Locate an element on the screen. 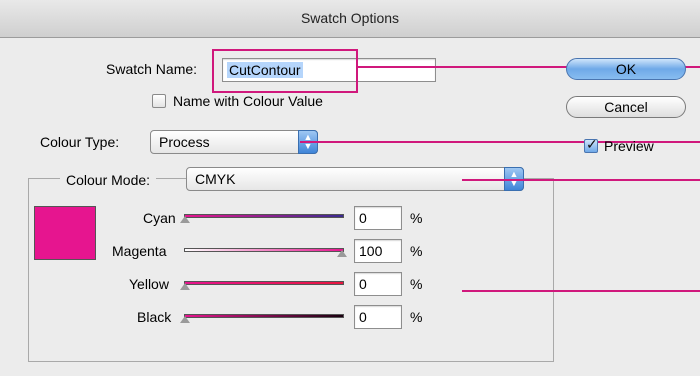  swatch-name-label: Swatch Name: is located at coordinates (152, 69).